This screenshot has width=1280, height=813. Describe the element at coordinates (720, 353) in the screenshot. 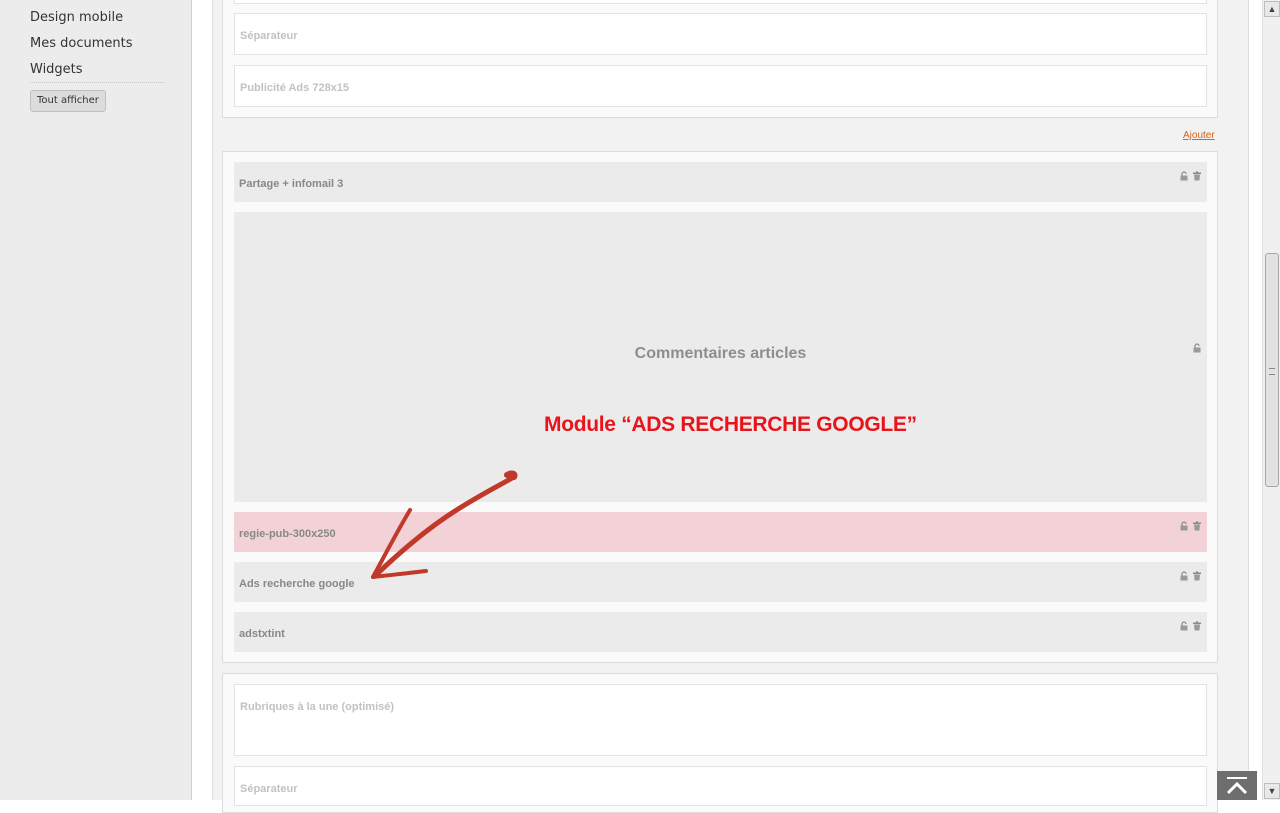

I see `module-title: Commentaires articles` at that location.